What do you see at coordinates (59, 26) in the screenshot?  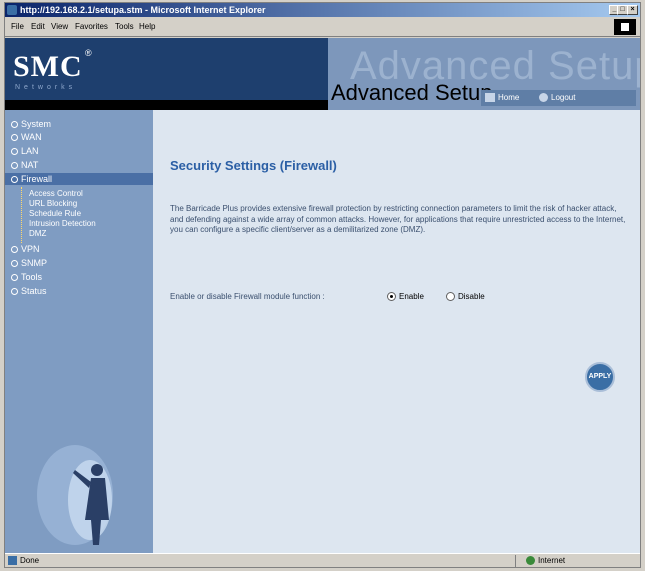 I see `menu-view: View` at bounding box center [59, 26].